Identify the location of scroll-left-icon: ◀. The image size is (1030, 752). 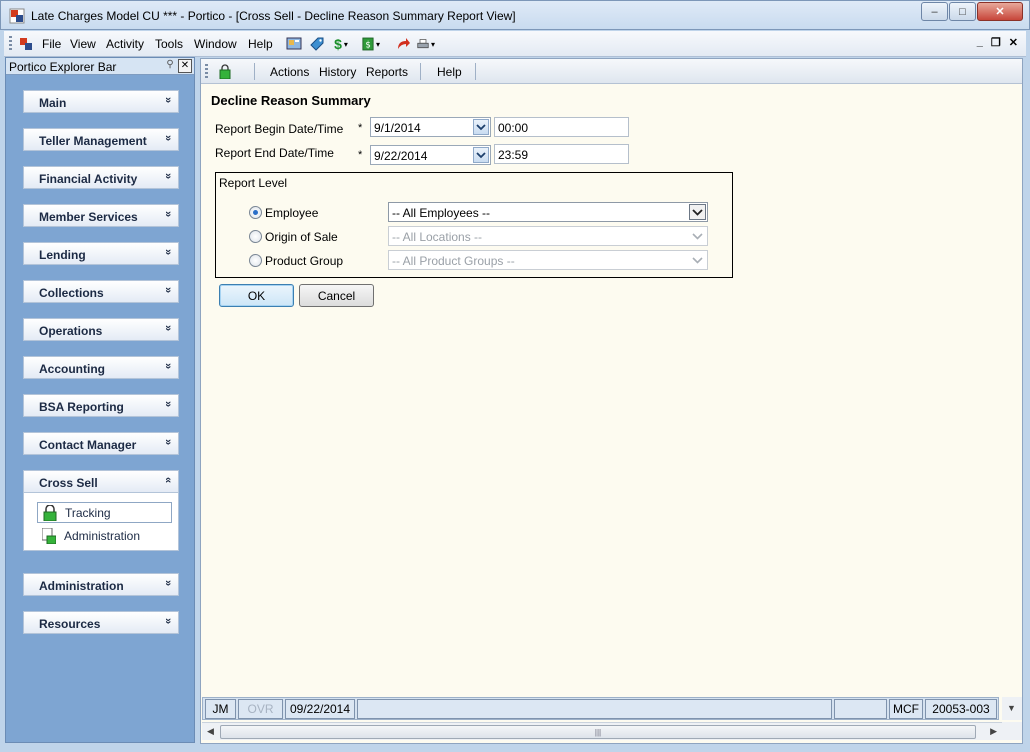
(210, 731).